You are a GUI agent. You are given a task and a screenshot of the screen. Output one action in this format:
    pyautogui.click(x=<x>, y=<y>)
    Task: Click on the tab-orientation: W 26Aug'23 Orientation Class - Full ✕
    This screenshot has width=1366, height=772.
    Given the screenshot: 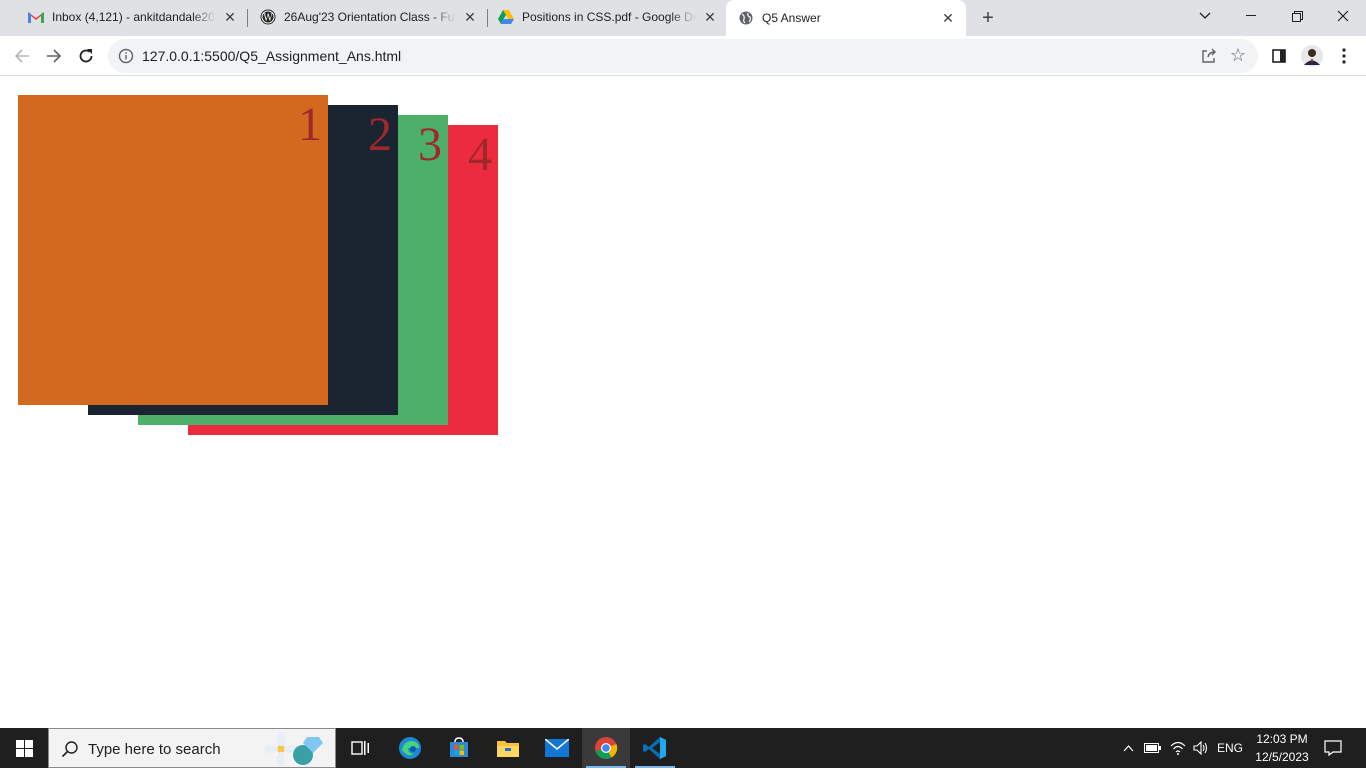 What is the action you would take?
    pyautogui.click(x=367, y=17)
    